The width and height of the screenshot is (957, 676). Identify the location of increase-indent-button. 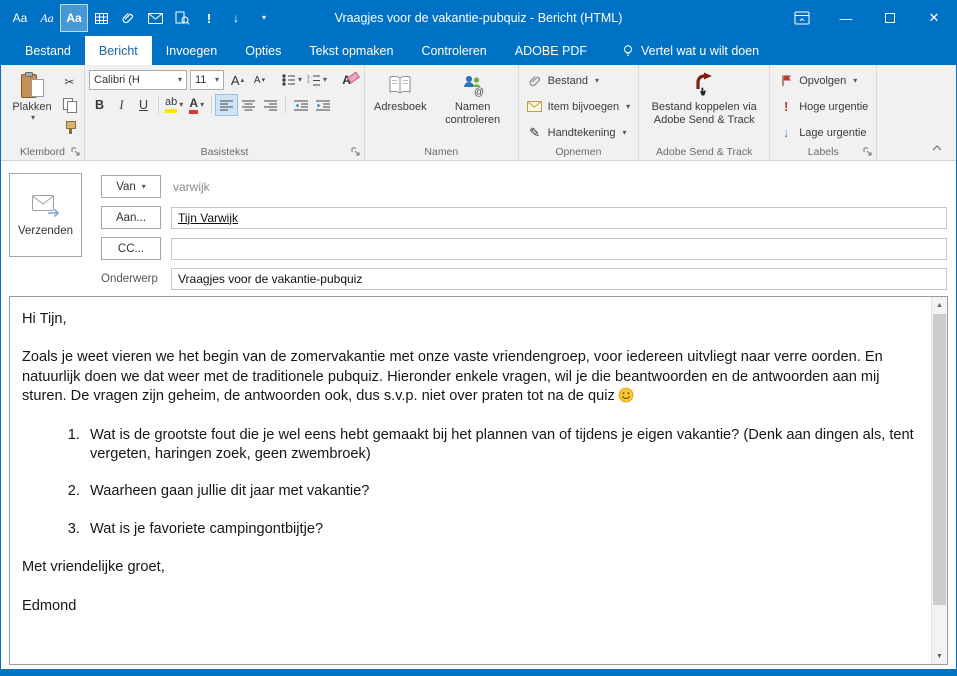
(322, 105).